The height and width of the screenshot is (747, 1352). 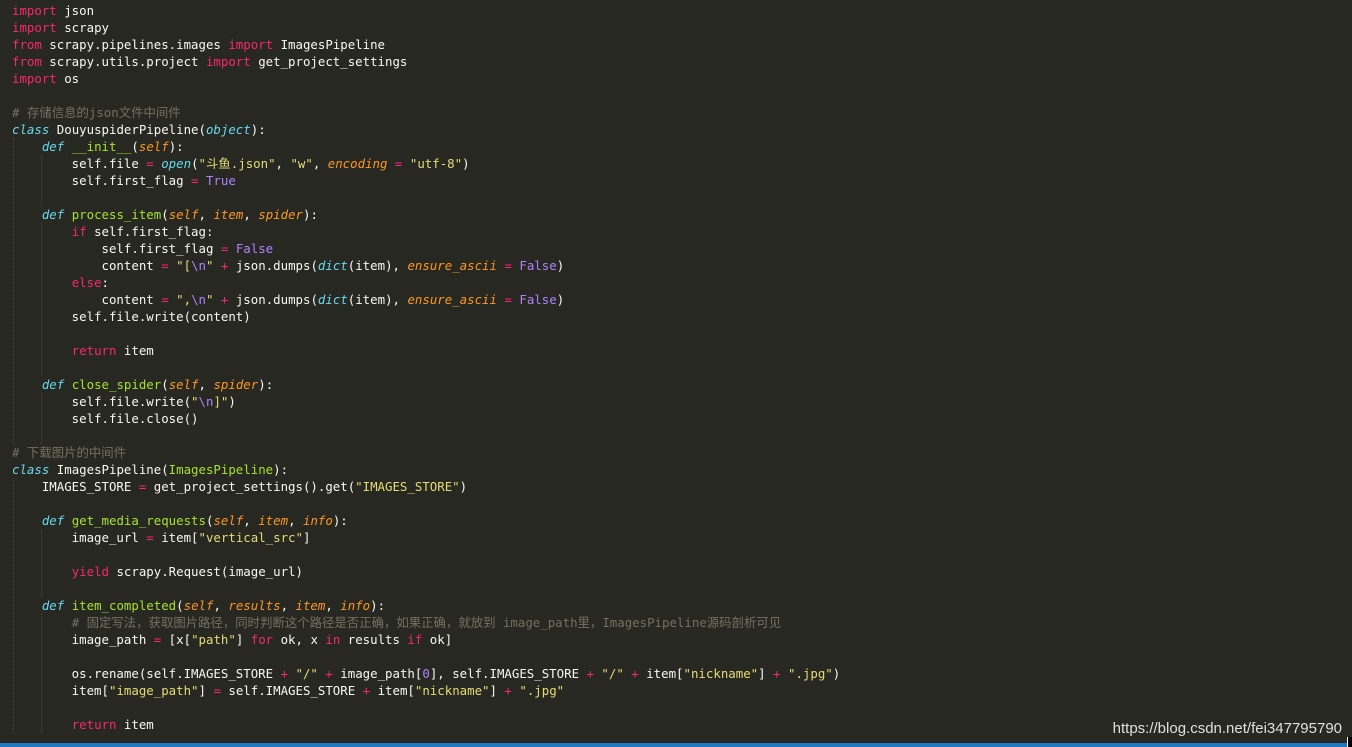 I want to click on code-token: self.first_flag:, so click(x=150, y=231).